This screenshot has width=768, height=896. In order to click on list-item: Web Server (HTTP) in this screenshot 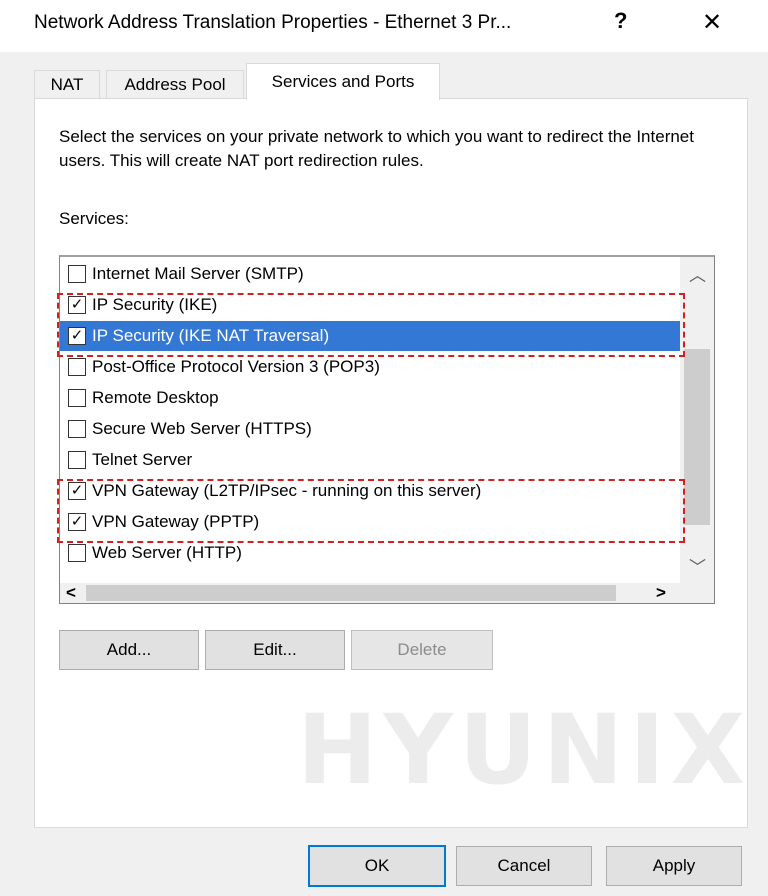, I will do `click(370, 553)`.